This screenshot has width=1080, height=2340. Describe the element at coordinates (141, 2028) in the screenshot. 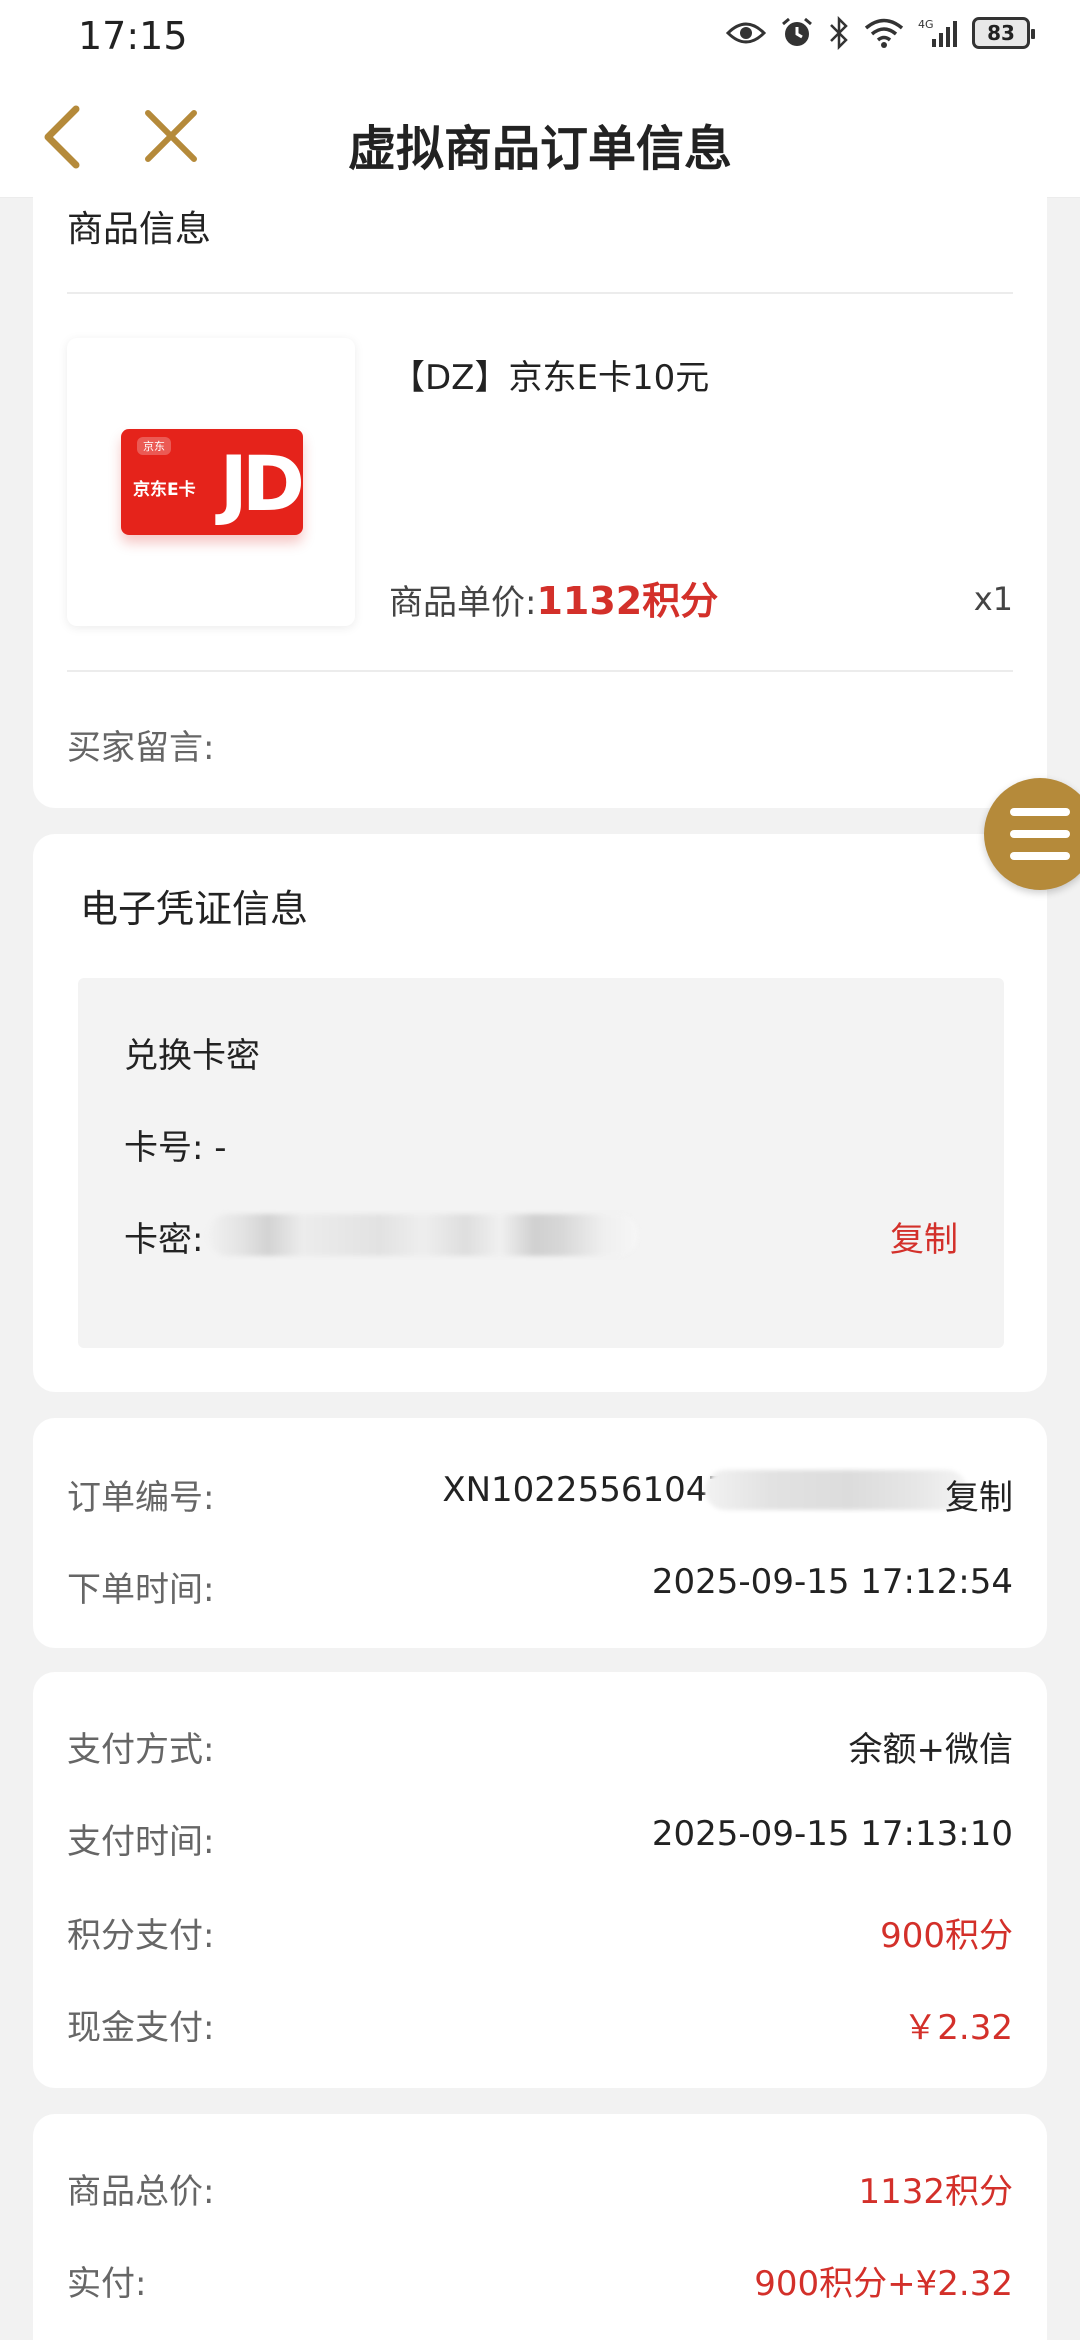

I see `cash-payment-label: 现金支付:` at that location.